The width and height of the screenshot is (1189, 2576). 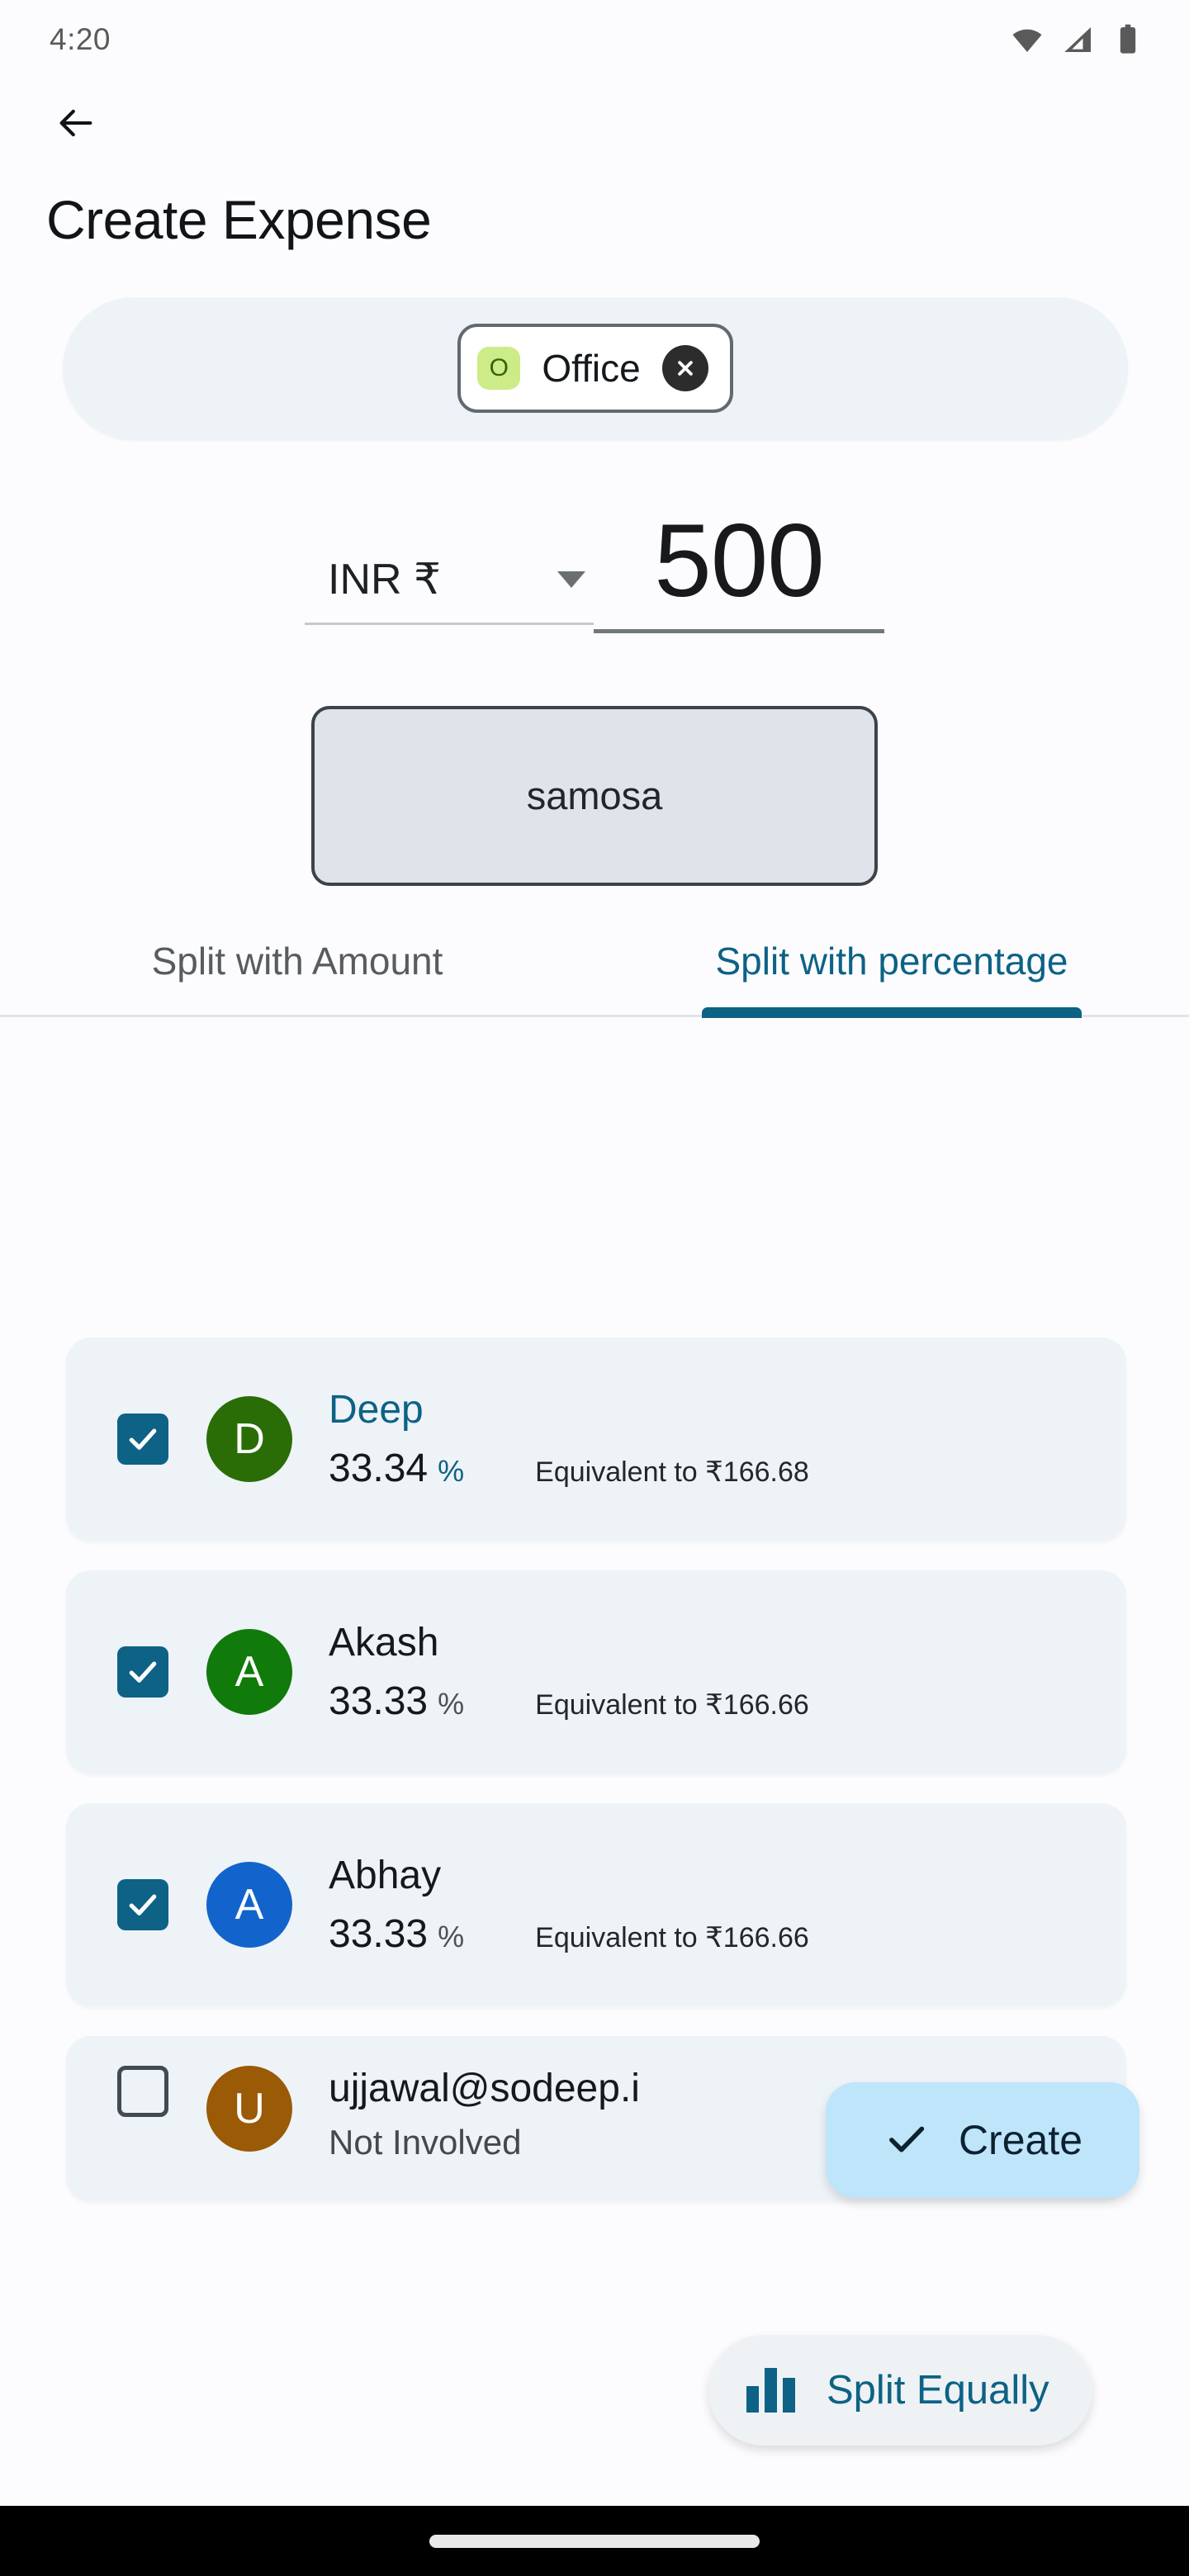 I want to click on tab-split-with-amount: Split with Amount, so click(x=297, y=969).